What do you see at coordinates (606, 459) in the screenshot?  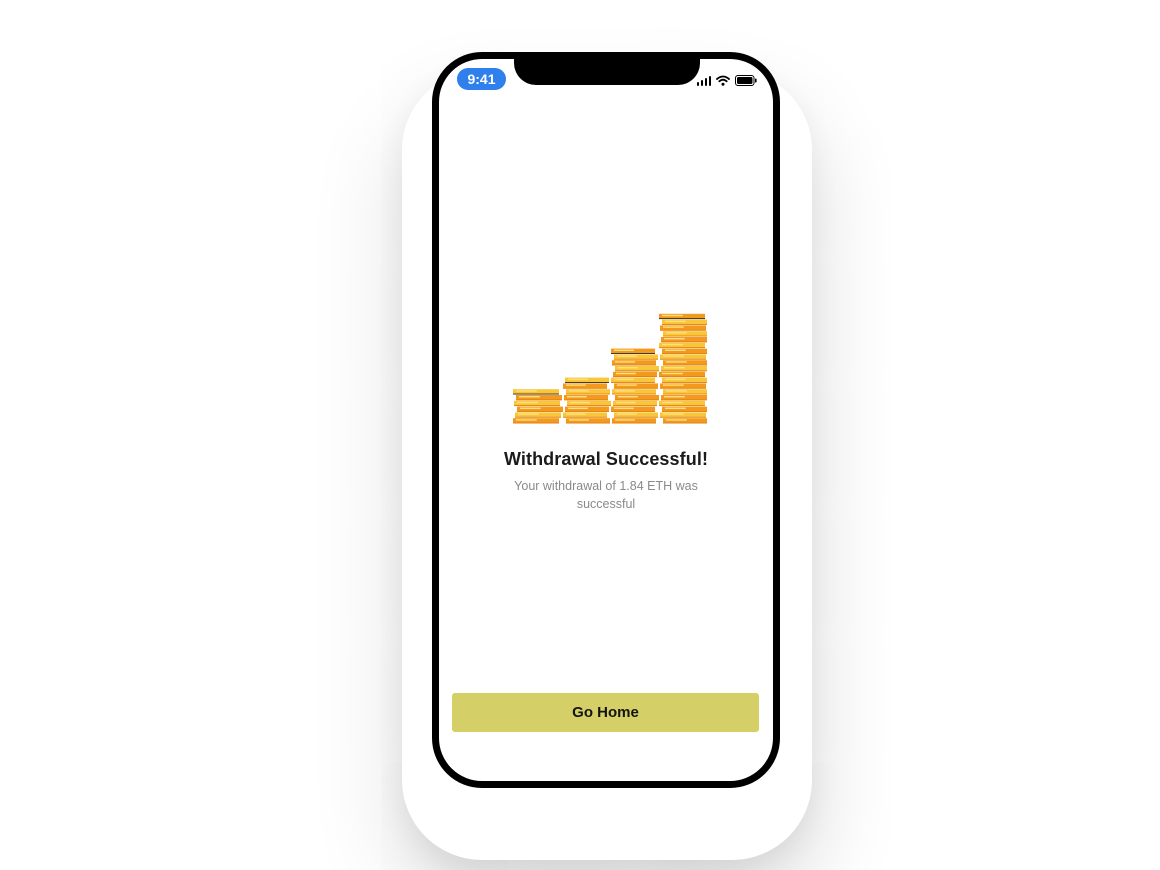 I see `success-title: Withdrawal Successful!` at bounding box center [606, 459].